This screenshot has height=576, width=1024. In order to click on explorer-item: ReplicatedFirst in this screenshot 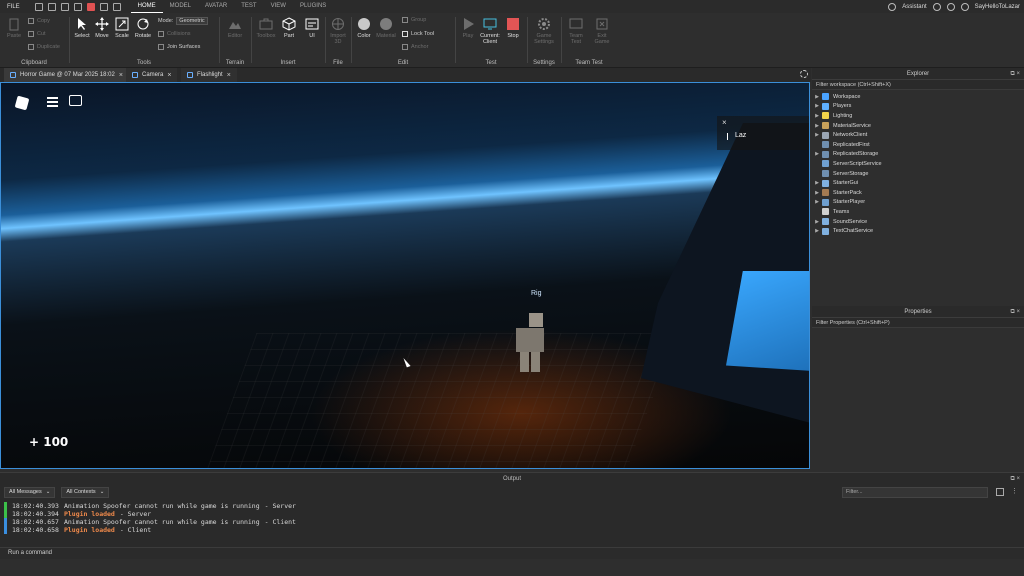, I will do `click(918, 145)`.